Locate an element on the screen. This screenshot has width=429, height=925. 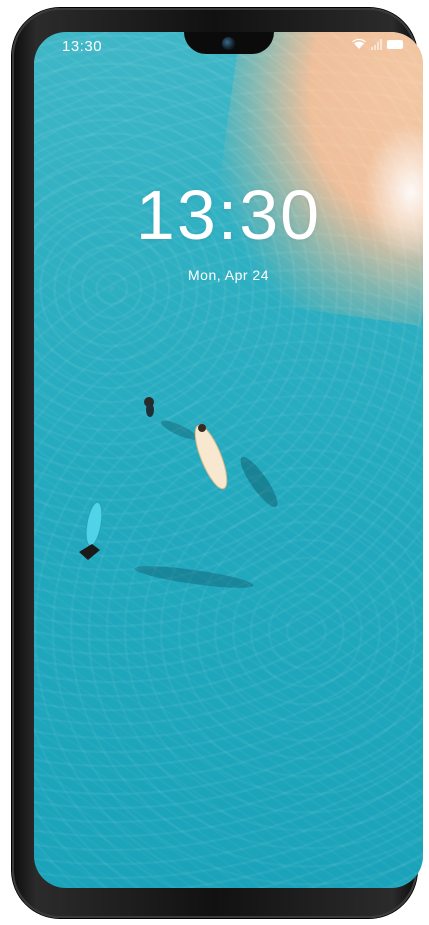
status-time: 13:30 is located at coordinates (82, 46).